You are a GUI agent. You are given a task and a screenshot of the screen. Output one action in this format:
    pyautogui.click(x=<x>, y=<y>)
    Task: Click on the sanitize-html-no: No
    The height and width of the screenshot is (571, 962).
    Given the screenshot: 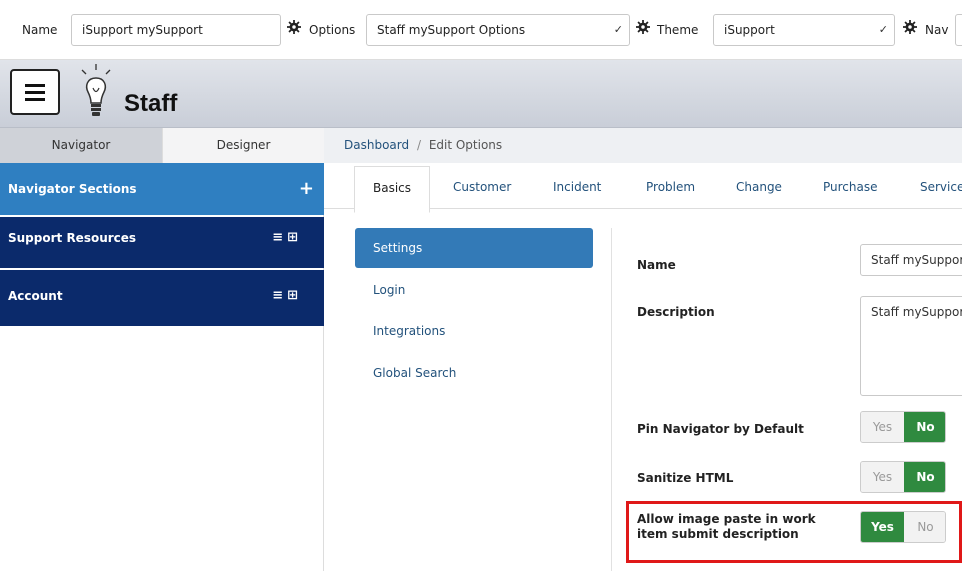 What is the action you would take?
    pyautogui.click(x=924, y=477)
    